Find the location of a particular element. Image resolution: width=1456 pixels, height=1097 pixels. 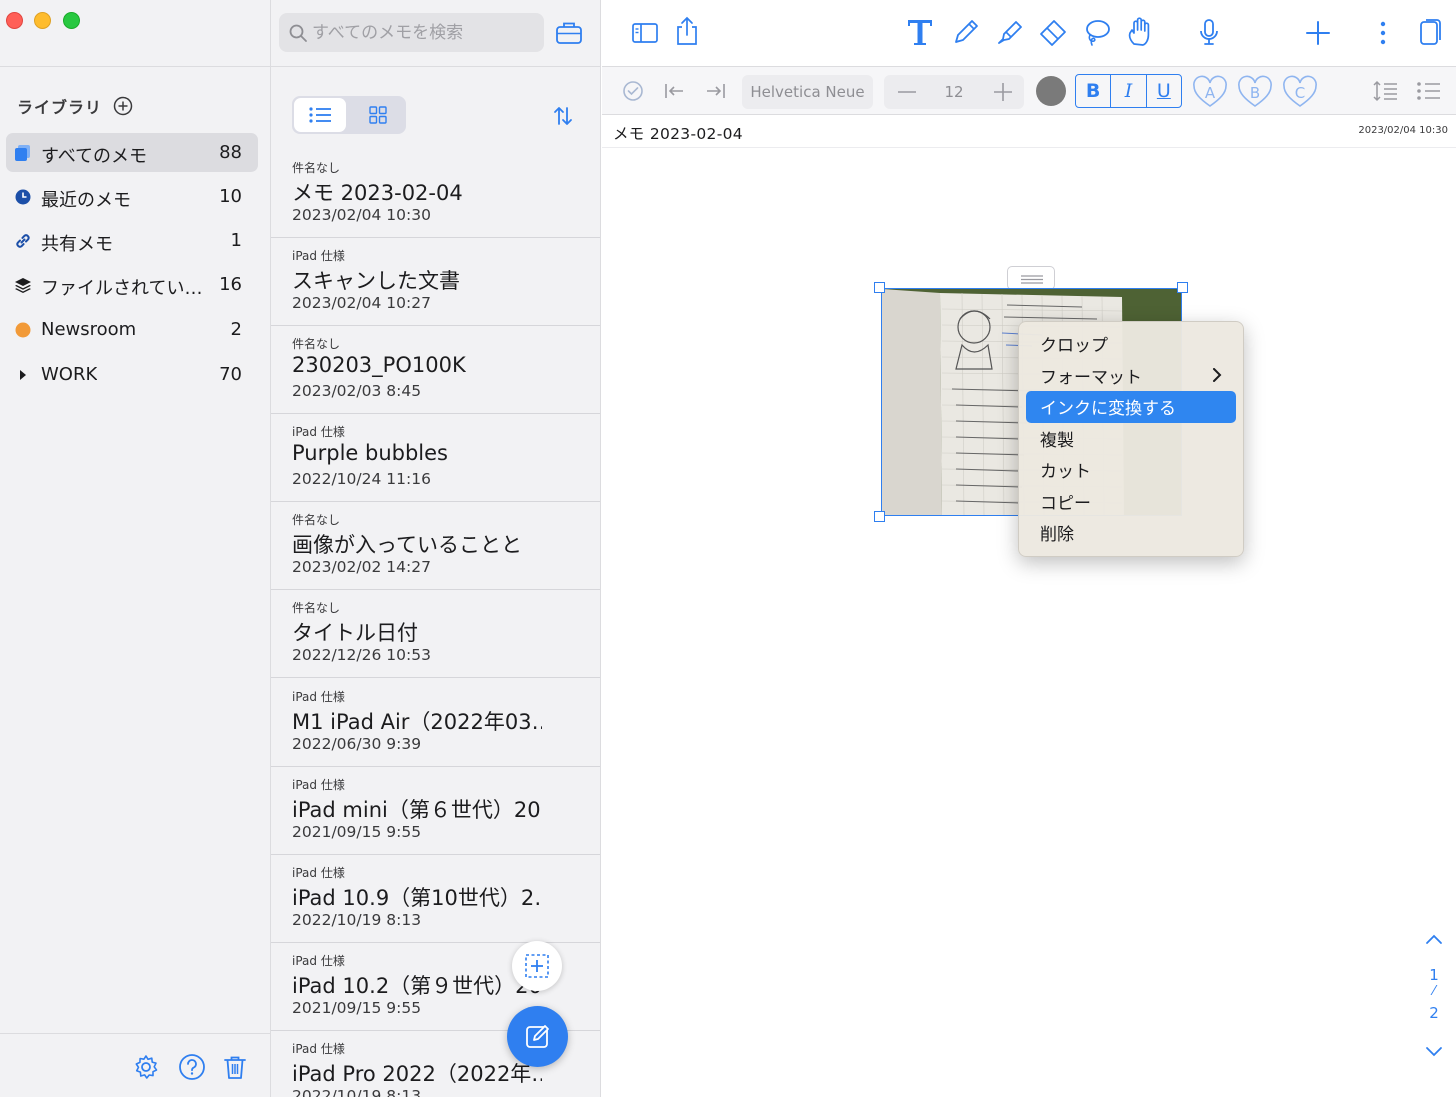

sidebar-item-label: 最近のメモ is located at coordinates (86, 200).